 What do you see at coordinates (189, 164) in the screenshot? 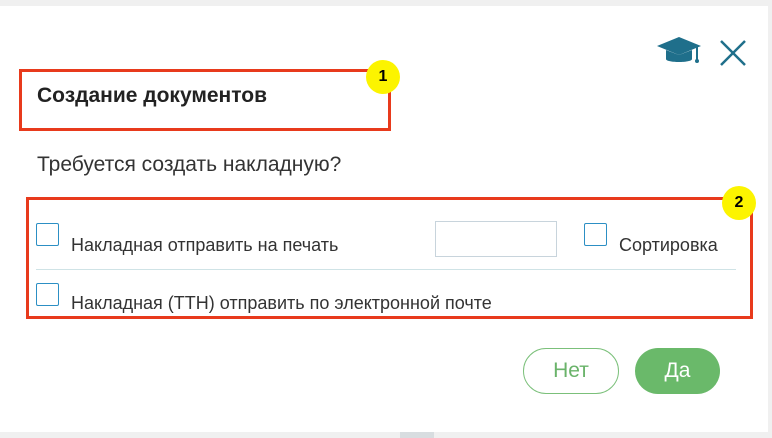
I see `dialog-question: Требуется создать накладную?` at bounding box center [189, 164].